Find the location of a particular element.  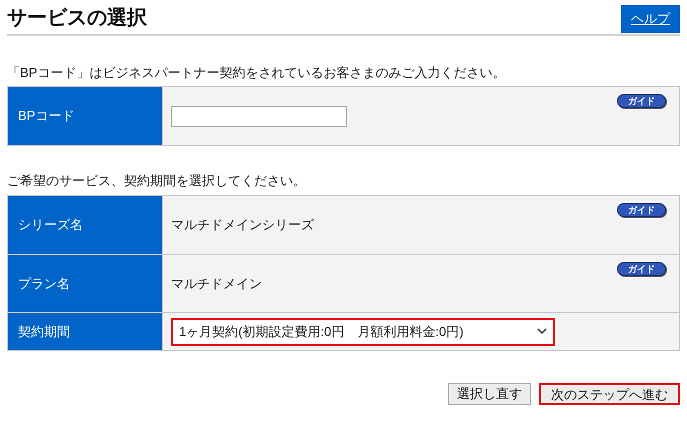

row-label: 契約期間 is located at coordinates (85, 331).